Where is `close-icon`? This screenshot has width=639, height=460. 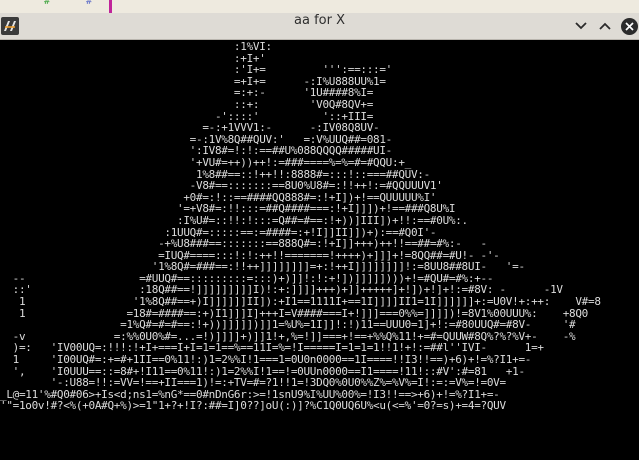 close-icon is located at coordinates (629, 26).